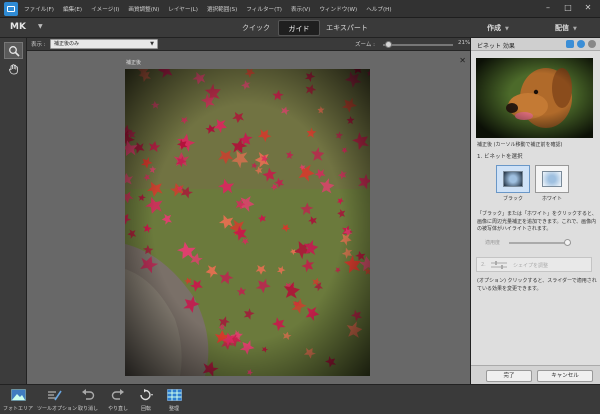  What do you see at coordinates (520, 145) in the screenshot?
I see `preview-caption: 補正後 (カーソル移動で補正前を確認)` at bounding box center [520, 145].